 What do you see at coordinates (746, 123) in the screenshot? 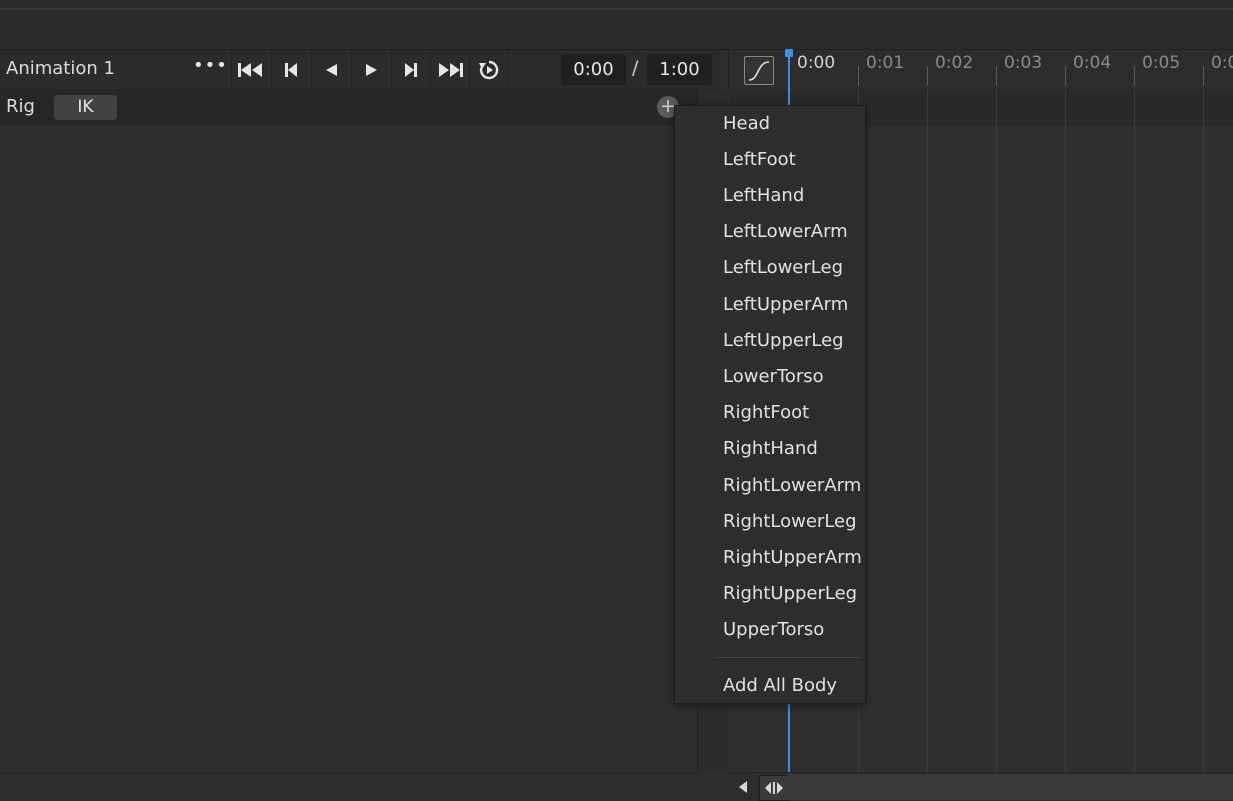
I see `menu-item-head: Head` at bounding box center [746, 123].